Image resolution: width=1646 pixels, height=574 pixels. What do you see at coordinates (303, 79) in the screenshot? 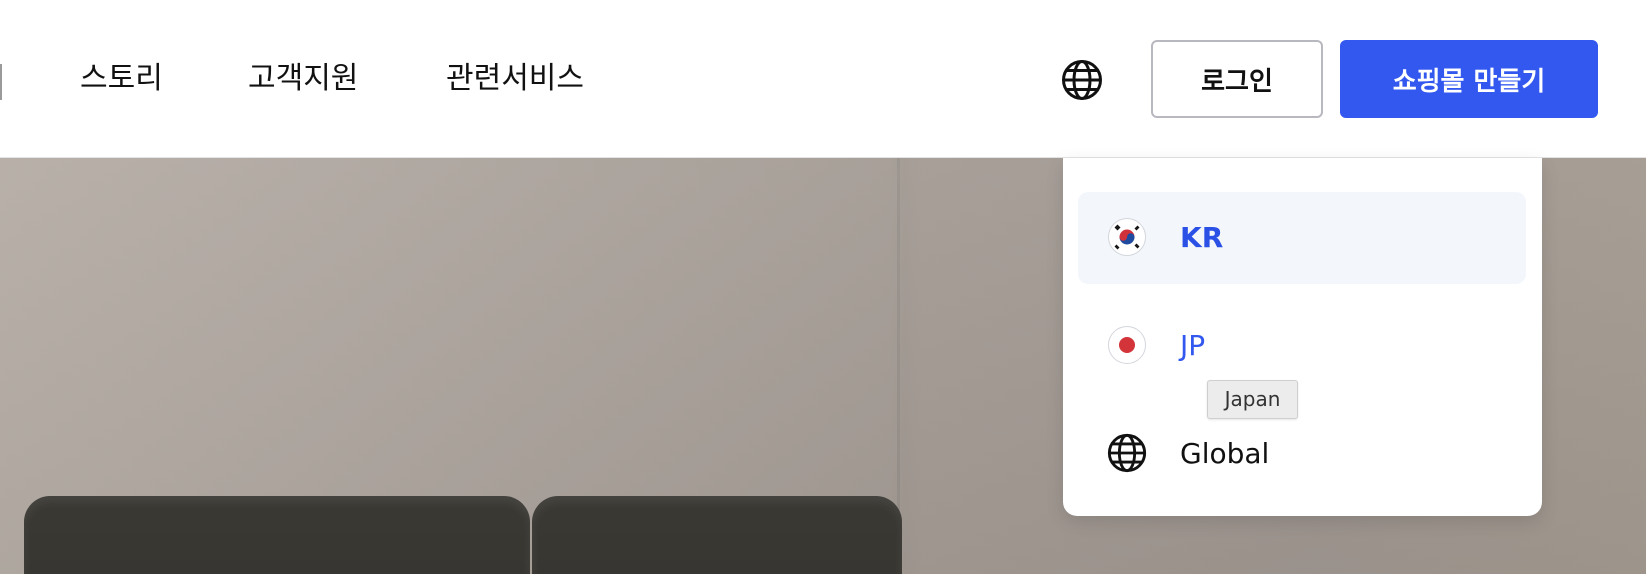
I see `nav-support: 고객지원` at bounding box center [303, 79].